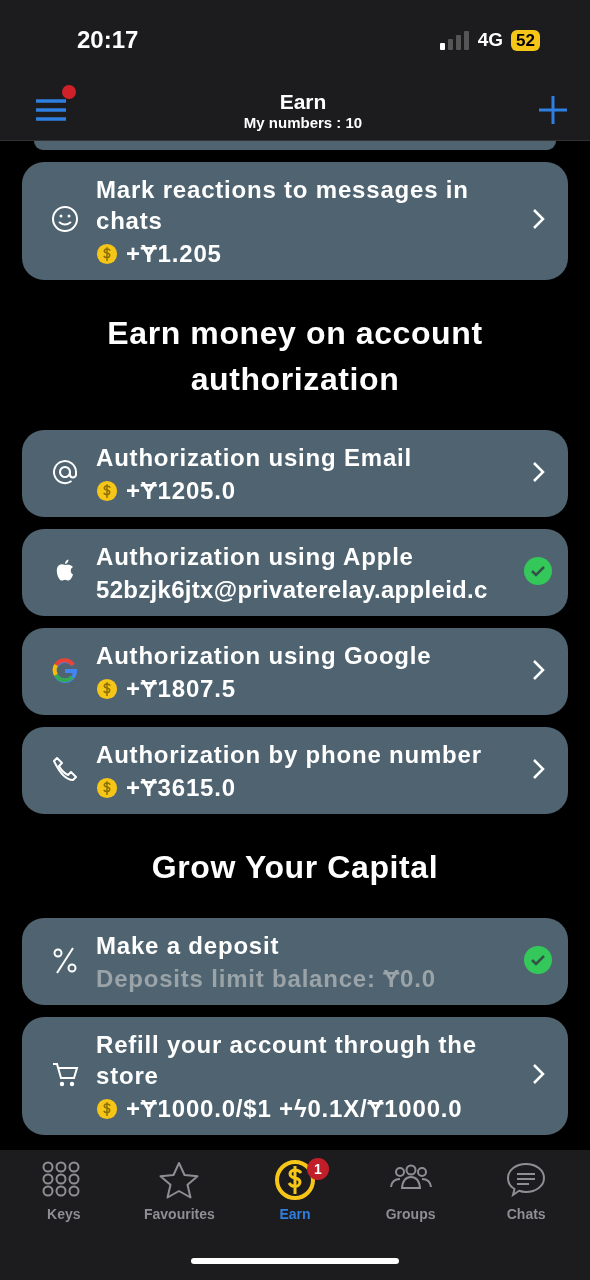 Image resolution: width=590 pixels, height=1280 pixels. What do you see at coordinates (295, 671) in the screenshot?
I see `task-card: Authorization using Google +Ɏ1807.5` at bounding box center [295, 671].